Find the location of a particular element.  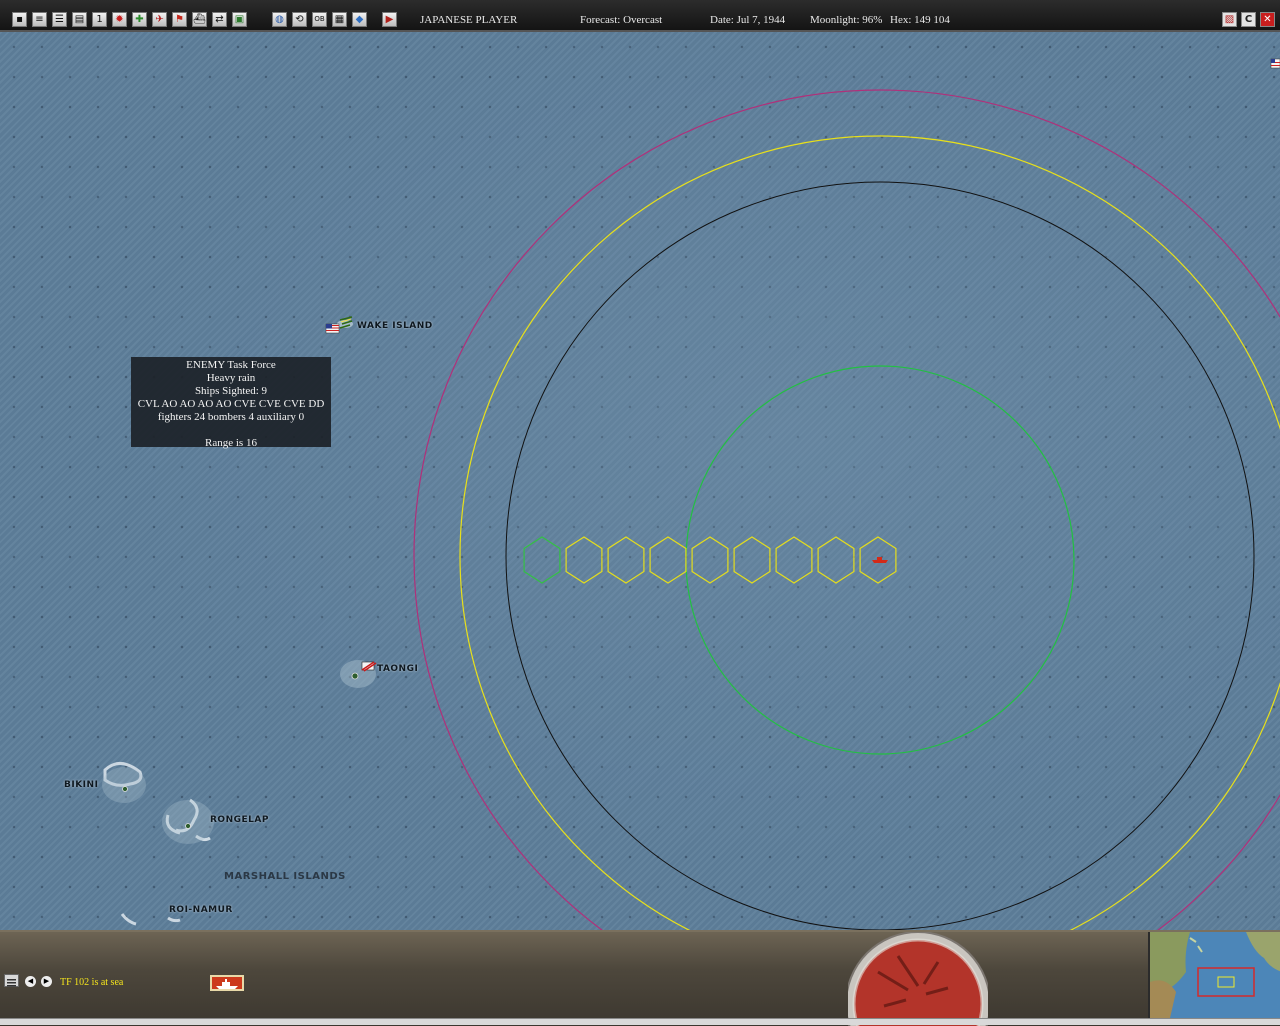

list-icon: ☰ is located at coordinates (59, 19).